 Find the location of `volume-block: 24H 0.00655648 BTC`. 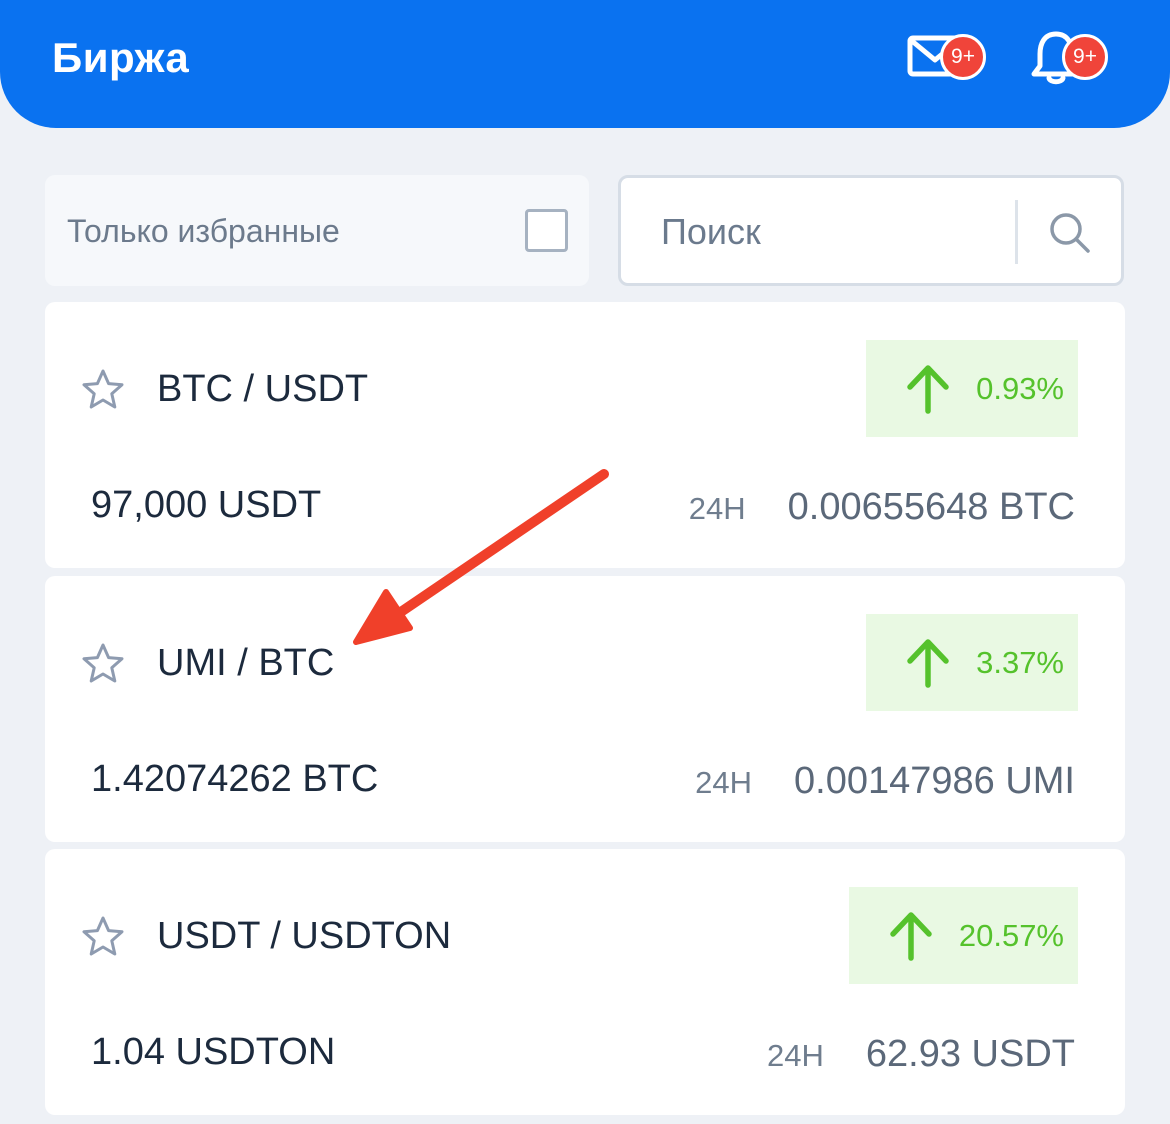

volume-block: 24H 0.00655648 BTC is located at coordinates (882, 507).